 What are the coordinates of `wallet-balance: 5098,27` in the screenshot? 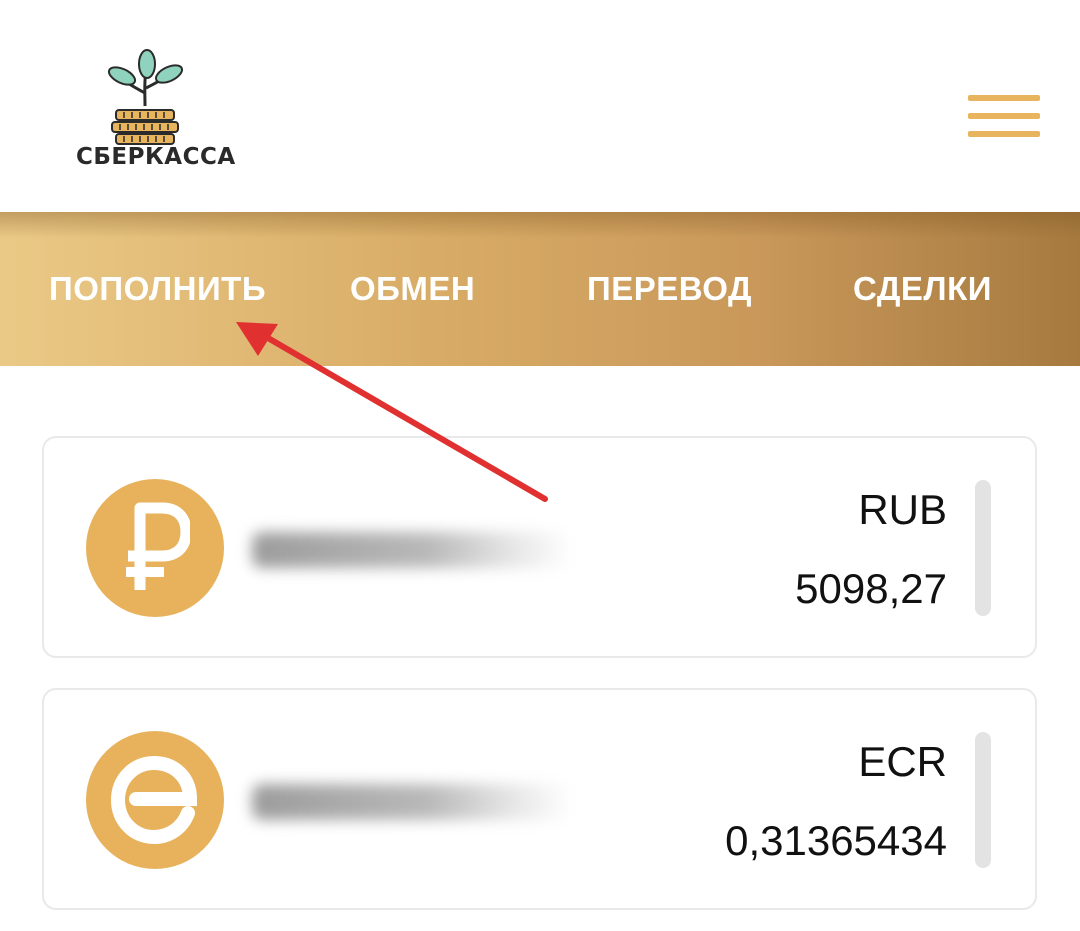 It's located at (871, 588).